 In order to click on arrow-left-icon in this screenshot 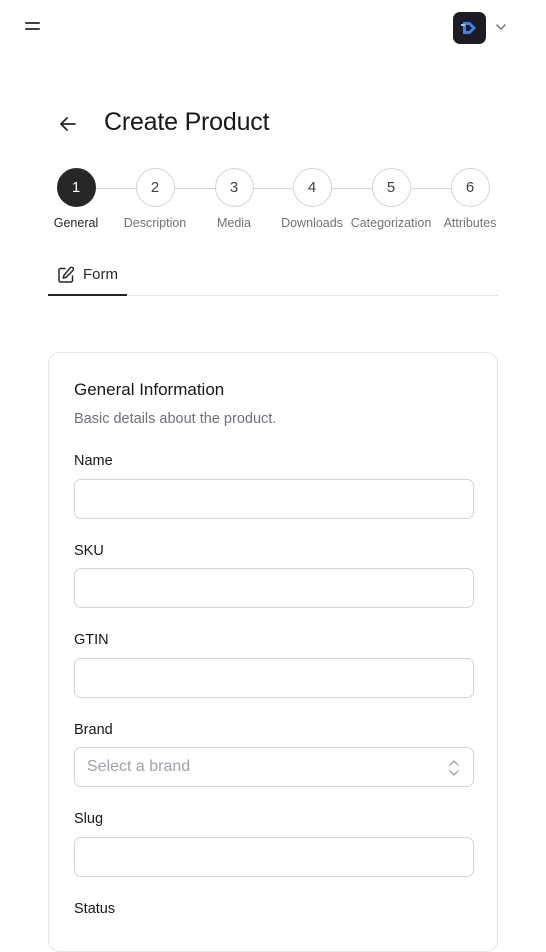, I will do `click(68, 124)`.